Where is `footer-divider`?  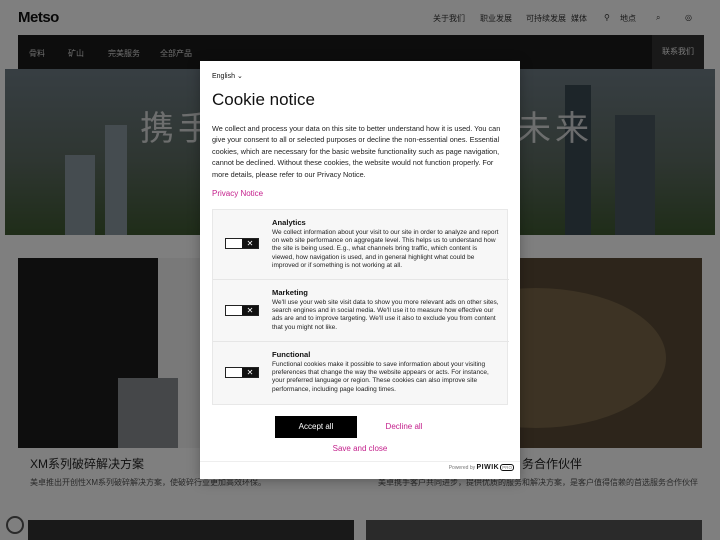 footer-divider is located at coordinates (360, 461).